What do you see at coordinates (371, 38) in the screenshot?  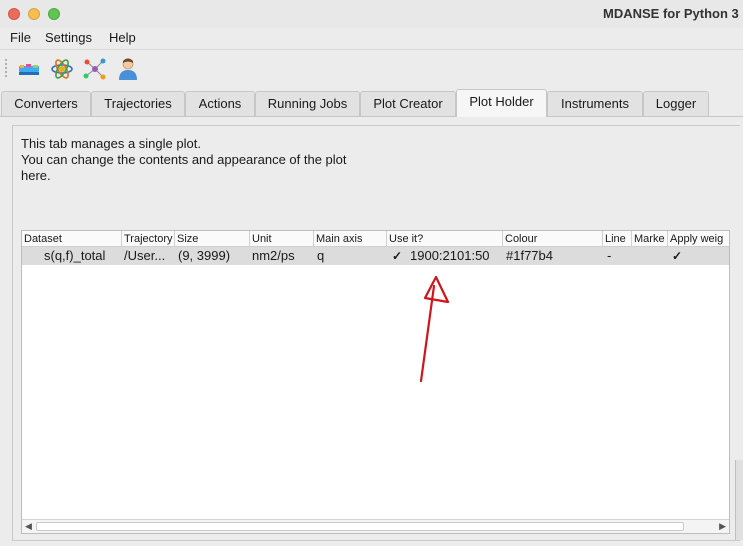 I see `menu-bar: File Settings Help` at bounding box center [371, 38].